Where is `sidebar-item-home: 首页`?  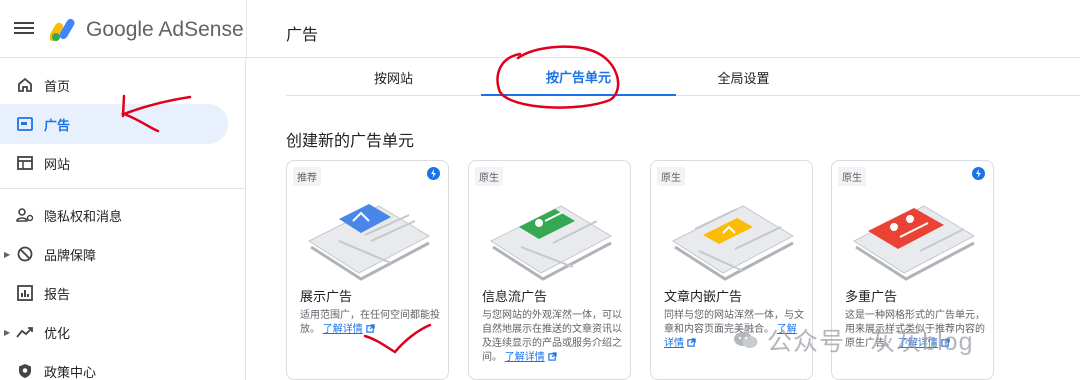 sidebar-item-home: 首页 is located at coordinates (114, 85).